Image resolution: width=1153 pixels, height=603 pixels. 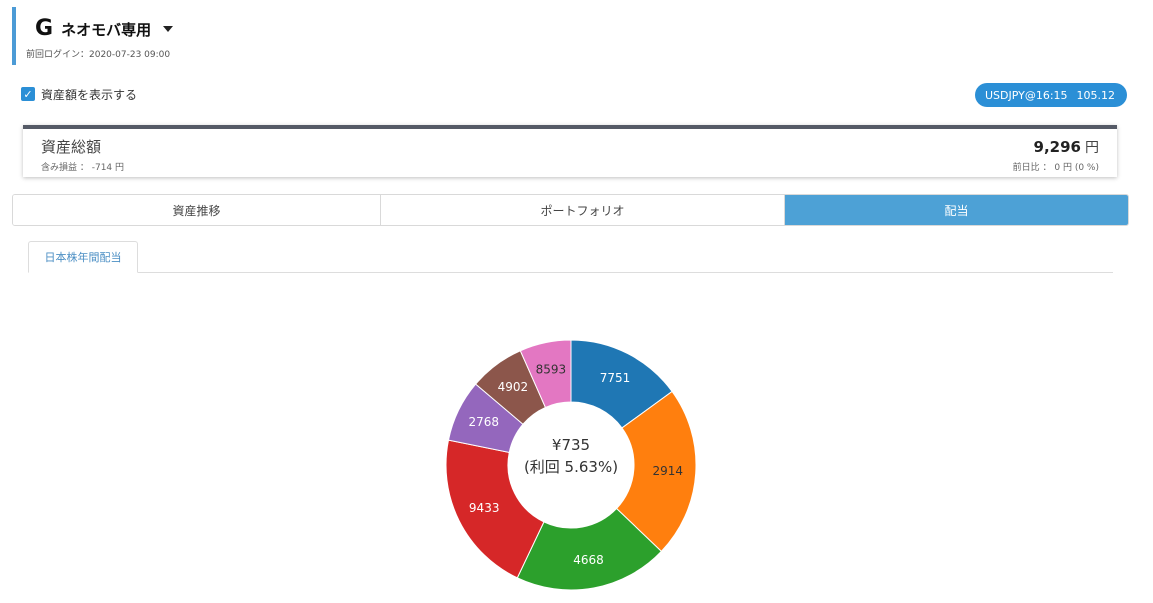 What do you see at coordinates (197, 210) in the screenshot?
I see `tab-asset-history: 資産推移` at bounding box center [197, 210].